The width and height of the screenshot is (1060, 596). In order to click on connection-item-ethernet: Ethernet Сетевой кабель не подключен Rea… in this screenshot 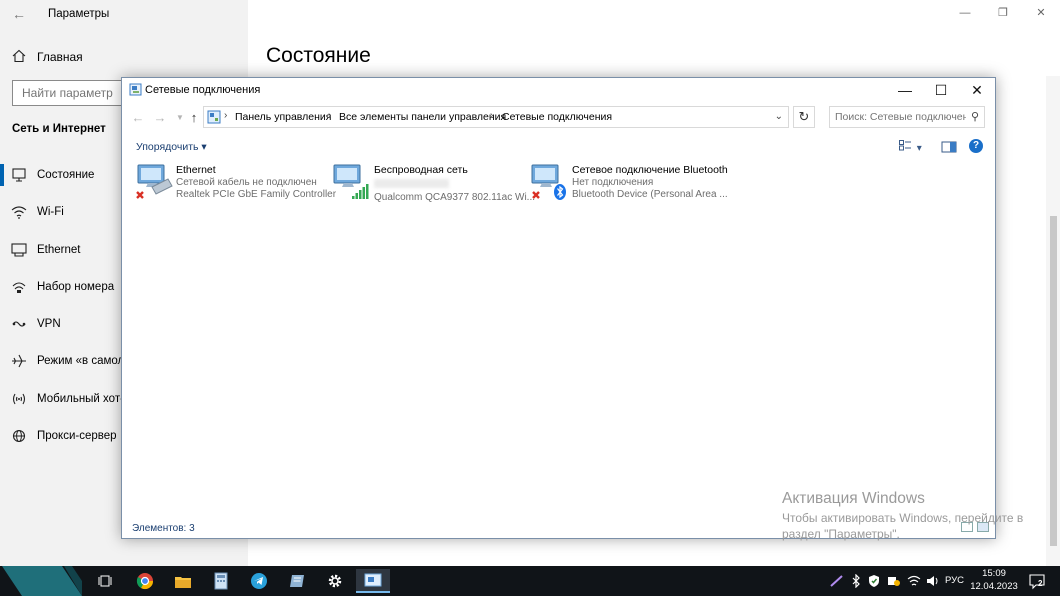, I will do `click(235, 183)`.